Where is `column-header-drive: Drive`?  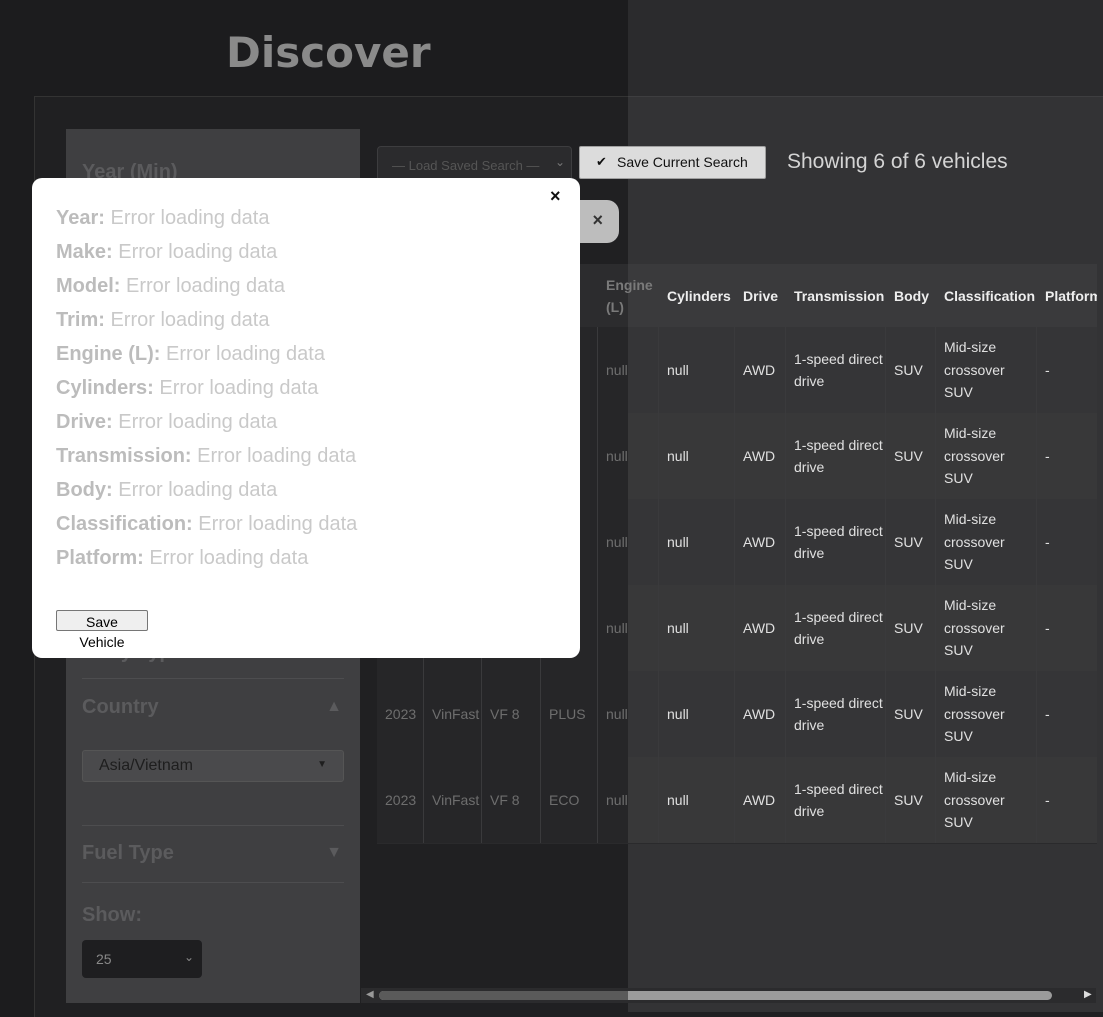 column-header-drive: Drive is located at coordinates (760, 295).